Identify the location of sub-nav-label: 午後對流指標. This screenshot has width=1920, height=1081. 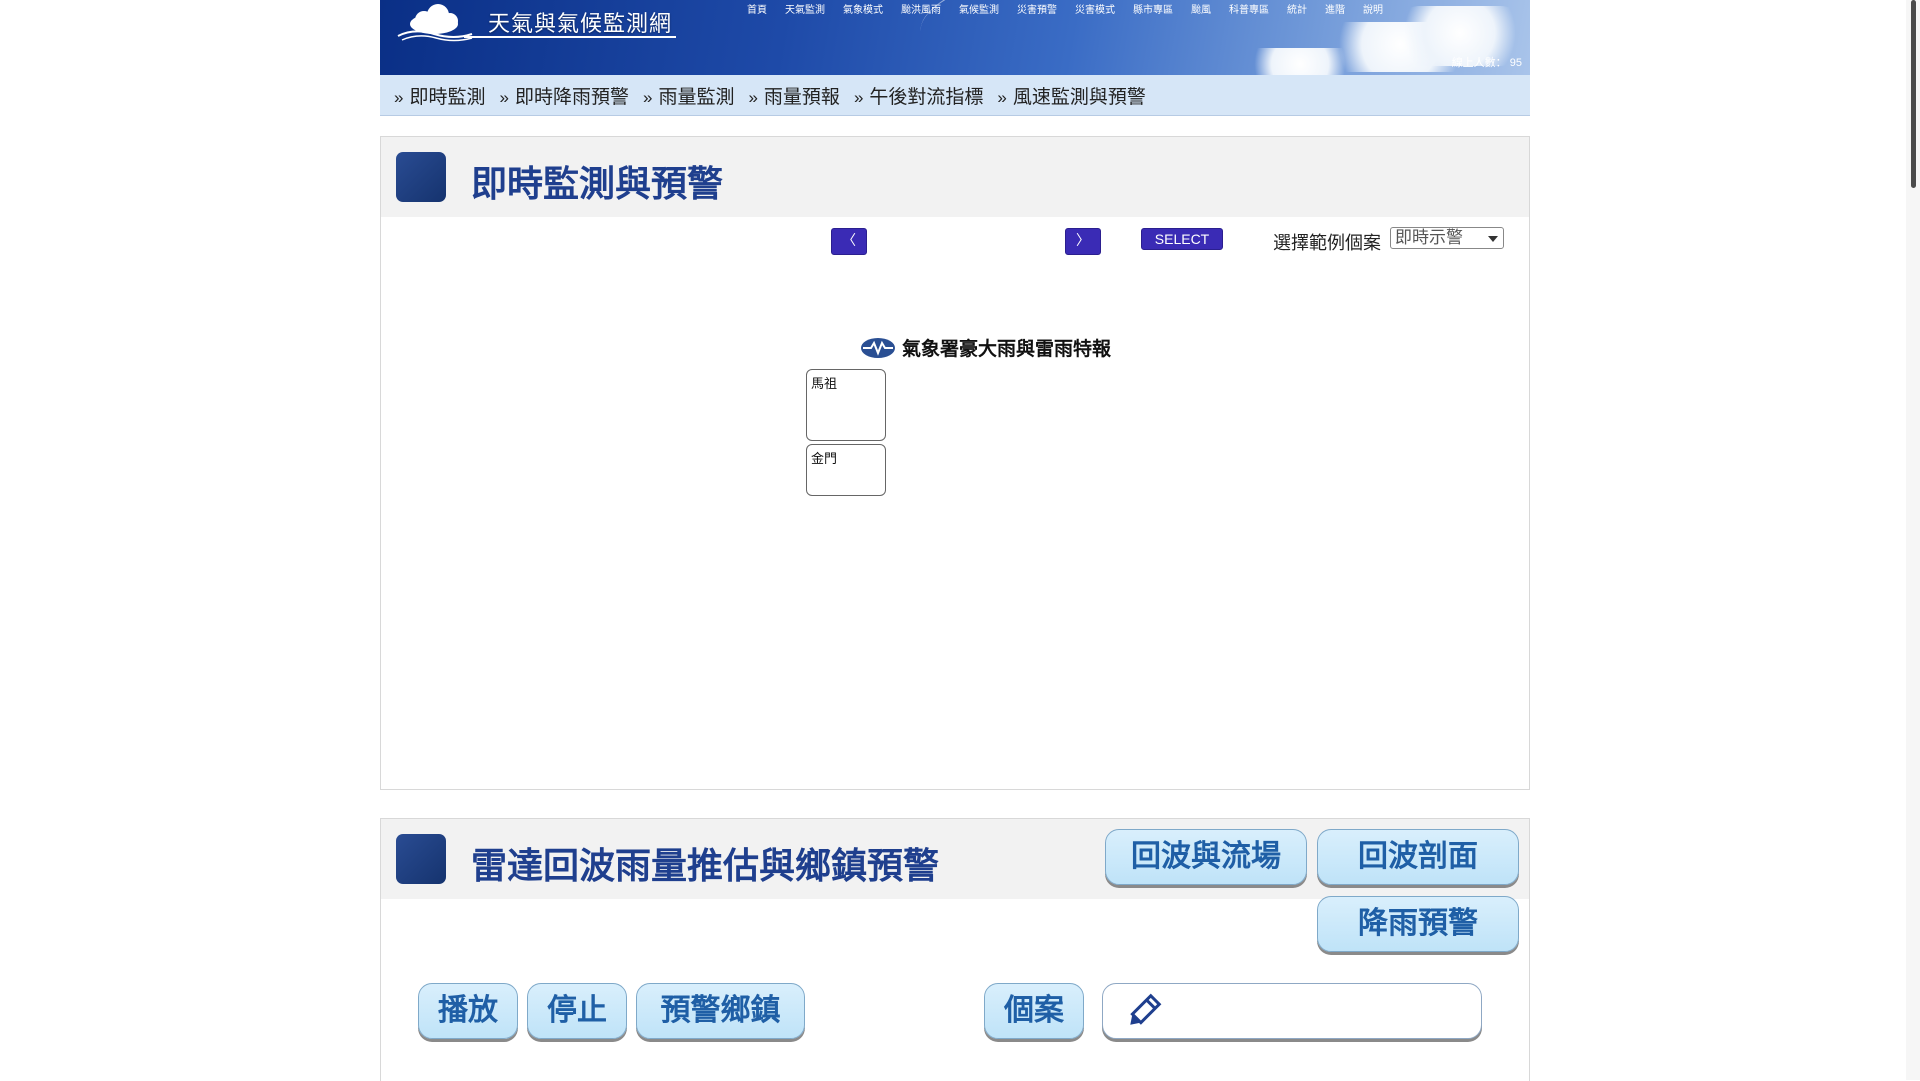
(926, 97).